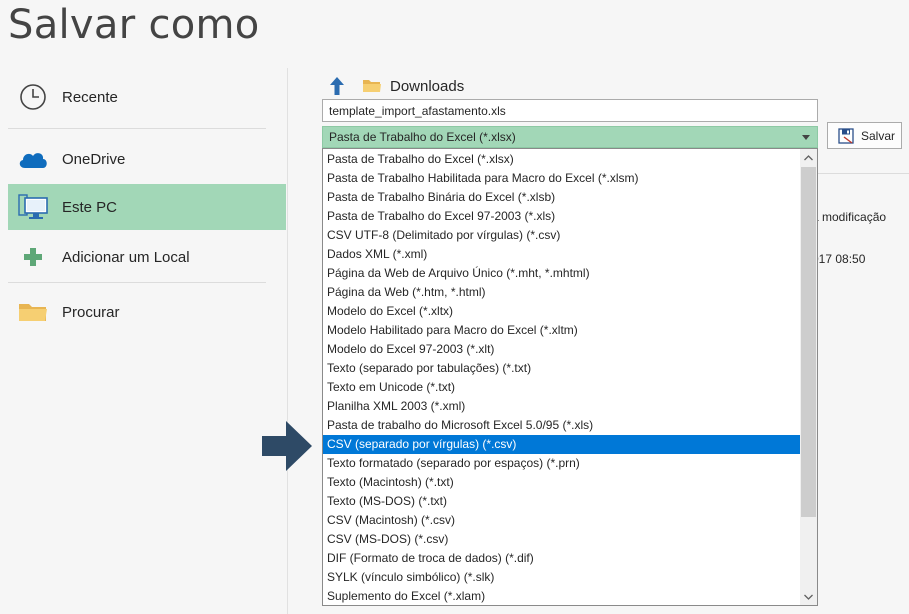 This screenshot has height=614, width=909. What do you see at coordinates (562, 311) in the screenshot?
I see `file-type-option: Modelo do Excel (*.xltx)` at bounding box center [562, 311].